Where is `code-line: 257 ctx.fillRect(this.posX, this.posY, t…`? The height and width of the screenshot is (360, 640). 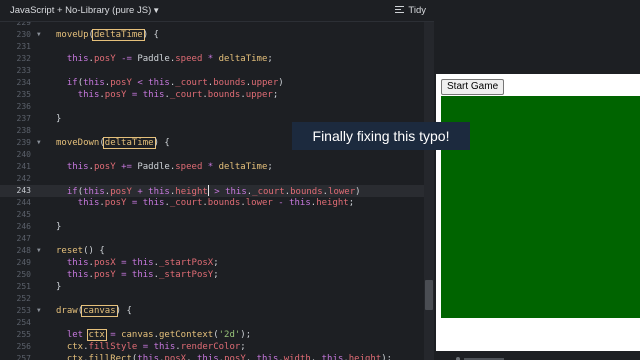
code-line: 257 ctx.fillRect(this.posX, this.posY, t… is located at coordinates (212, 356).